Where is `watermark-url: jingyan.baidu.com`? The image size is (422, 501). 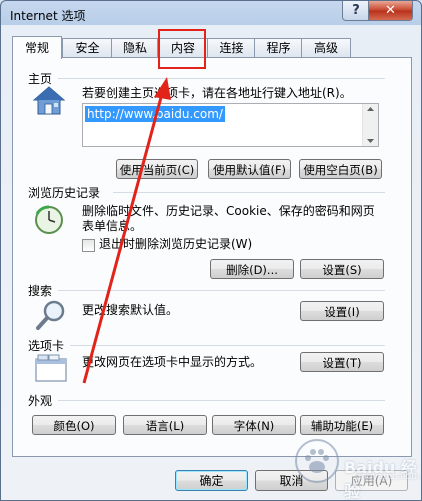
watermark-url: jingyan.baidu.com is located at coordinates (388, 477).